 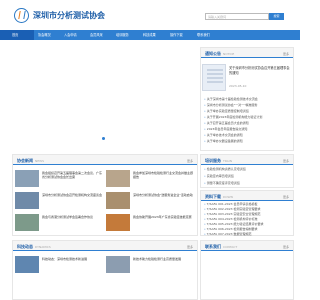 What do you see at coordinates (213, 196) in the screenshot?
I see `down-title: 资料下载` at bounding box center [213, 196].